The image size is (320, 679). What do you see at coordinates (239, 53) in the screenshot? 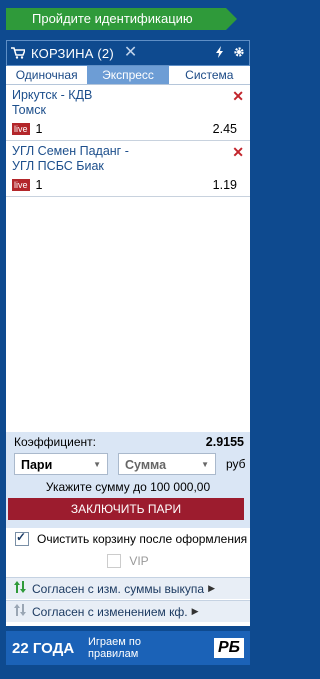
I see `gear-icon` at bounding box center [239, 53].